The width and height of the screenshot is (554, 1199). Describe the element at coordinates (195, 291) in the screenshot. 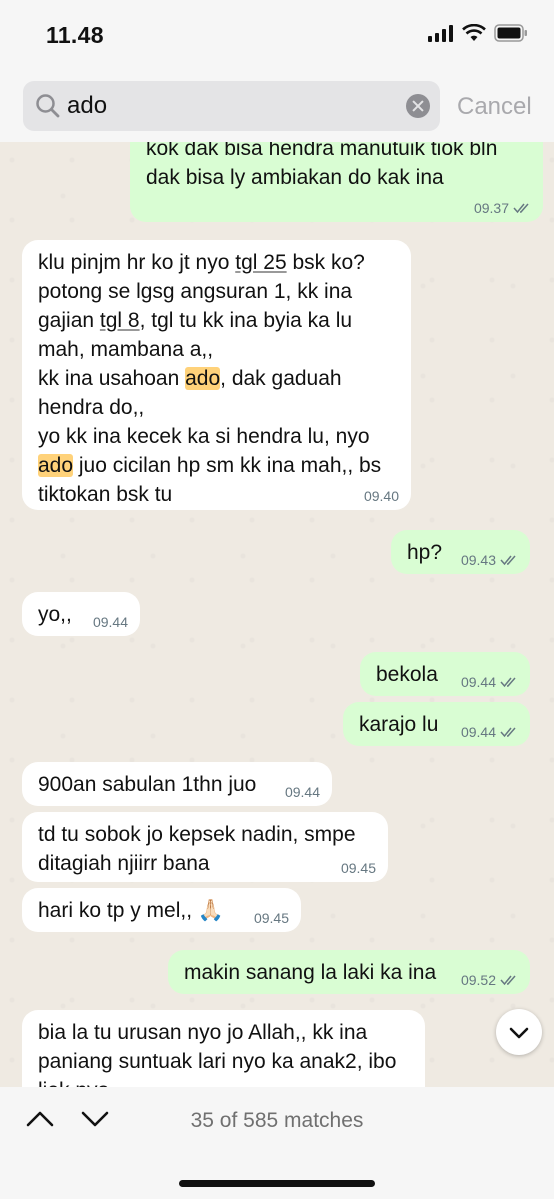

I see `message-line: potong se lgsg angsuran 1, kk ina` at that location.